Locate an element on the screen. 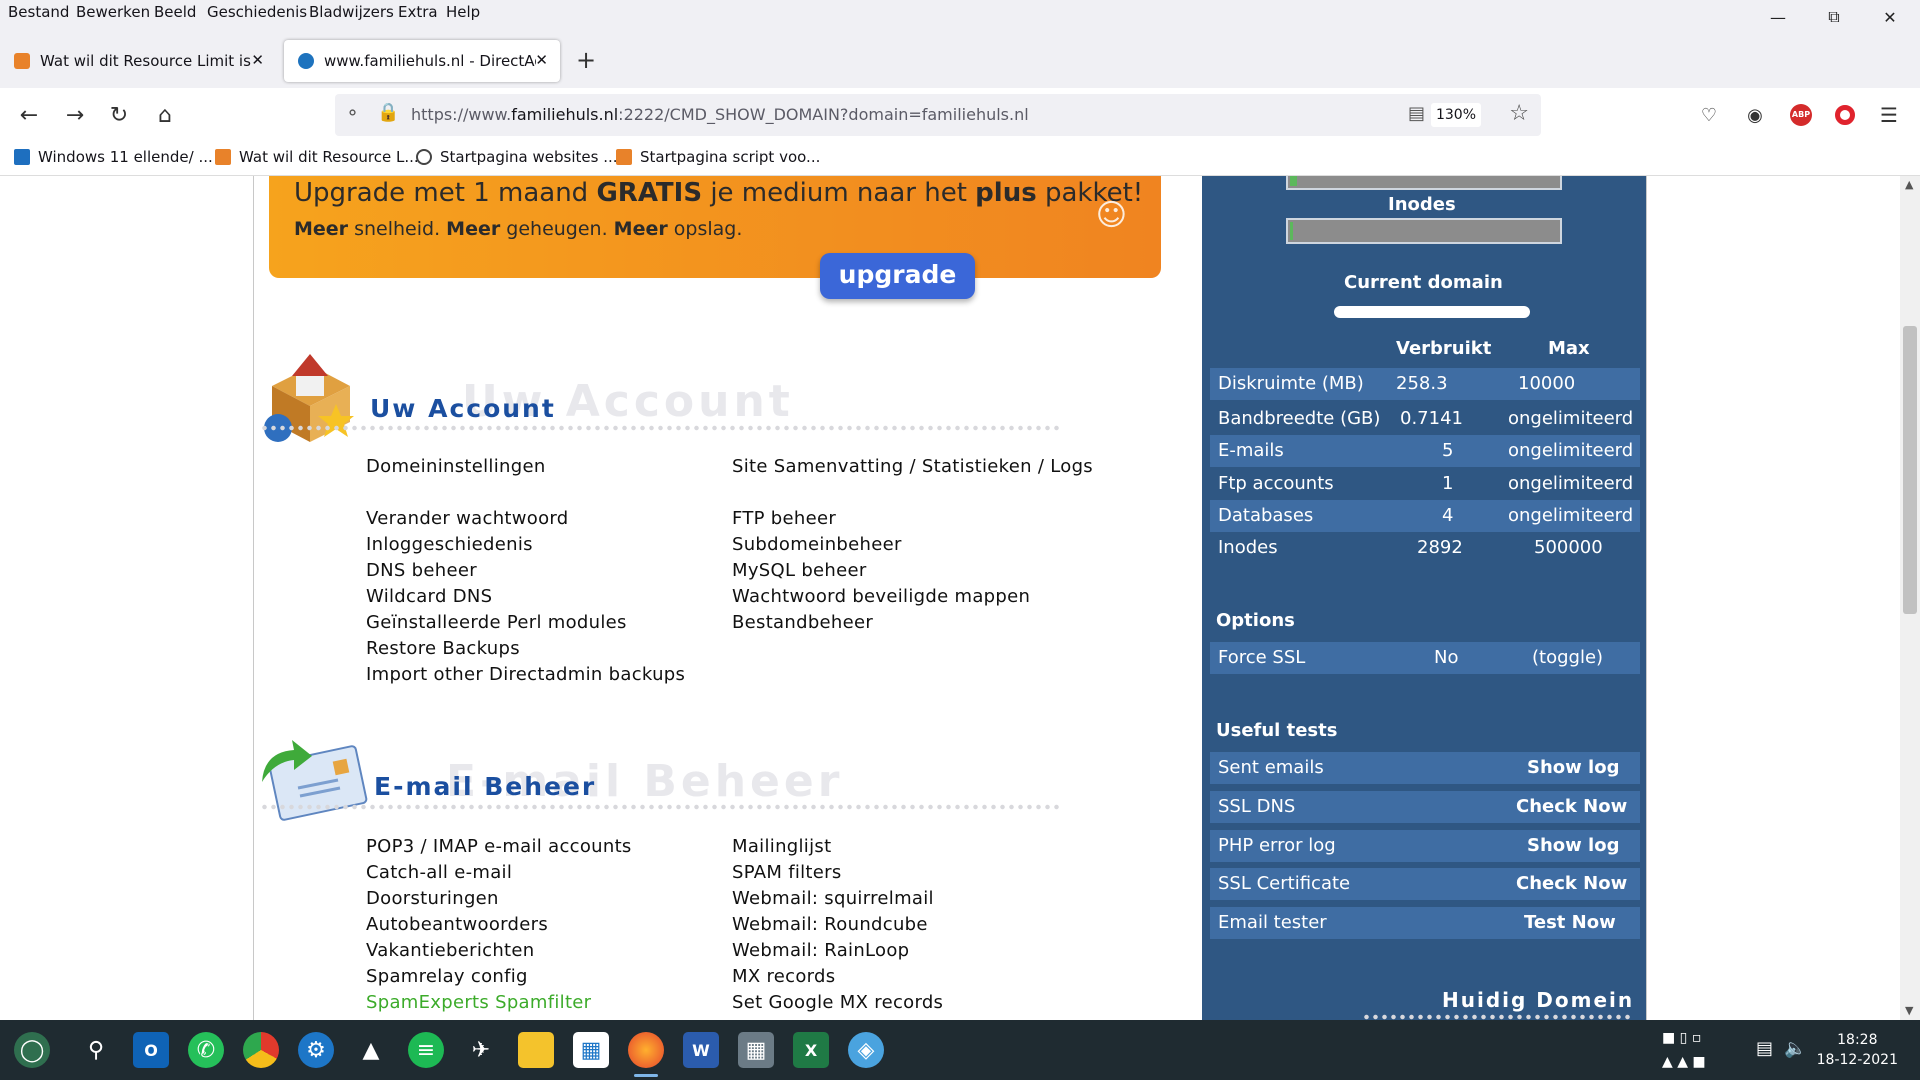  test-row: Sent emails Show log is located at coordinates (1425, 768).